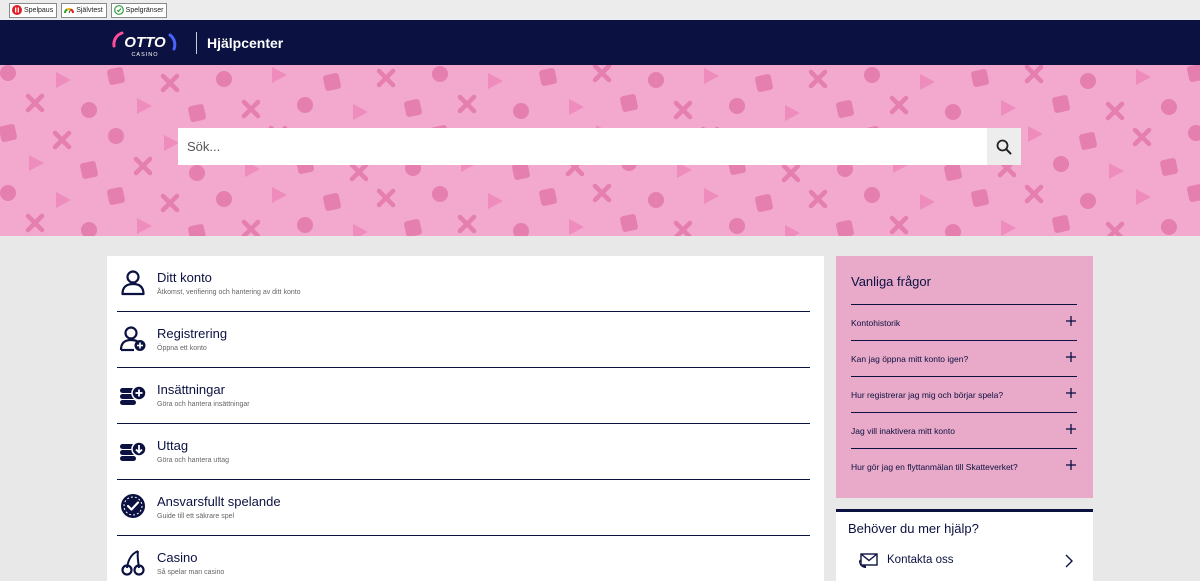 The image size is (1200, 581). What do you see at coordinates (89, 10) in the screenshot?
I see `sjalvtest-label: Självtest` at bounding box center [89, 10].